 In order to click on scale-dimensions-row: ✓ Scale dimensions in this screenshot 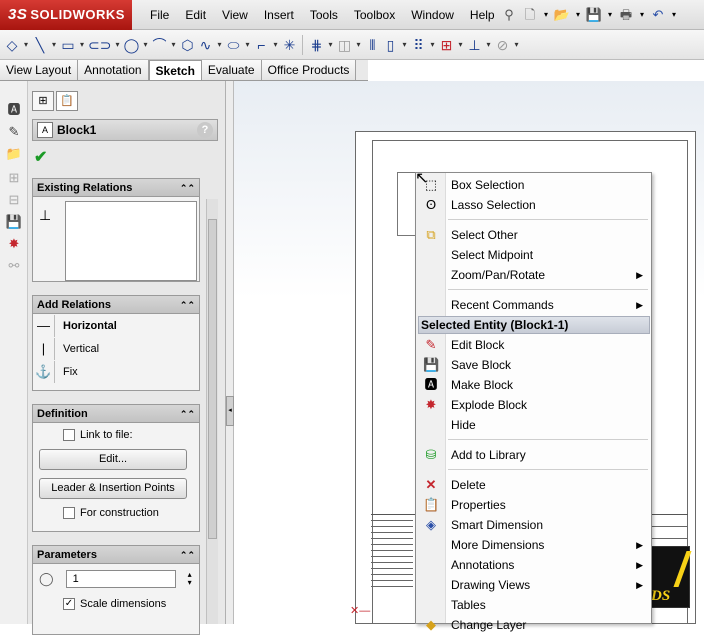, I will do `click(131, 604)`.